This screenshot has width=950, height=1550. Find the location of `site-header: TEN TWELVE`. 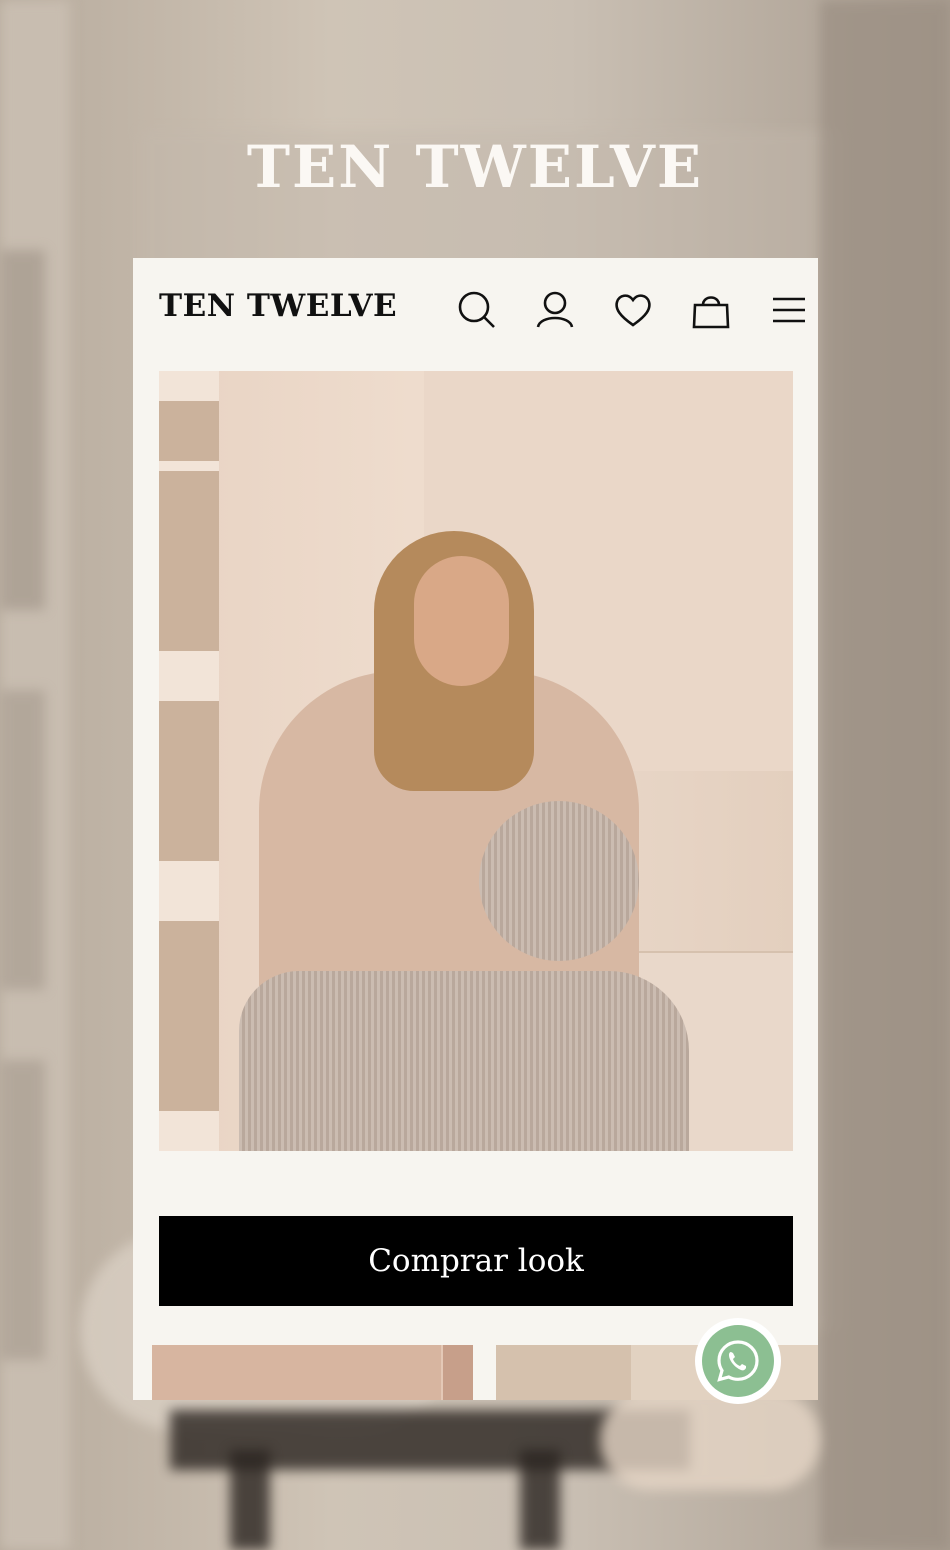

site-header: TEN TWELVE is located at coordinates (475, 310).